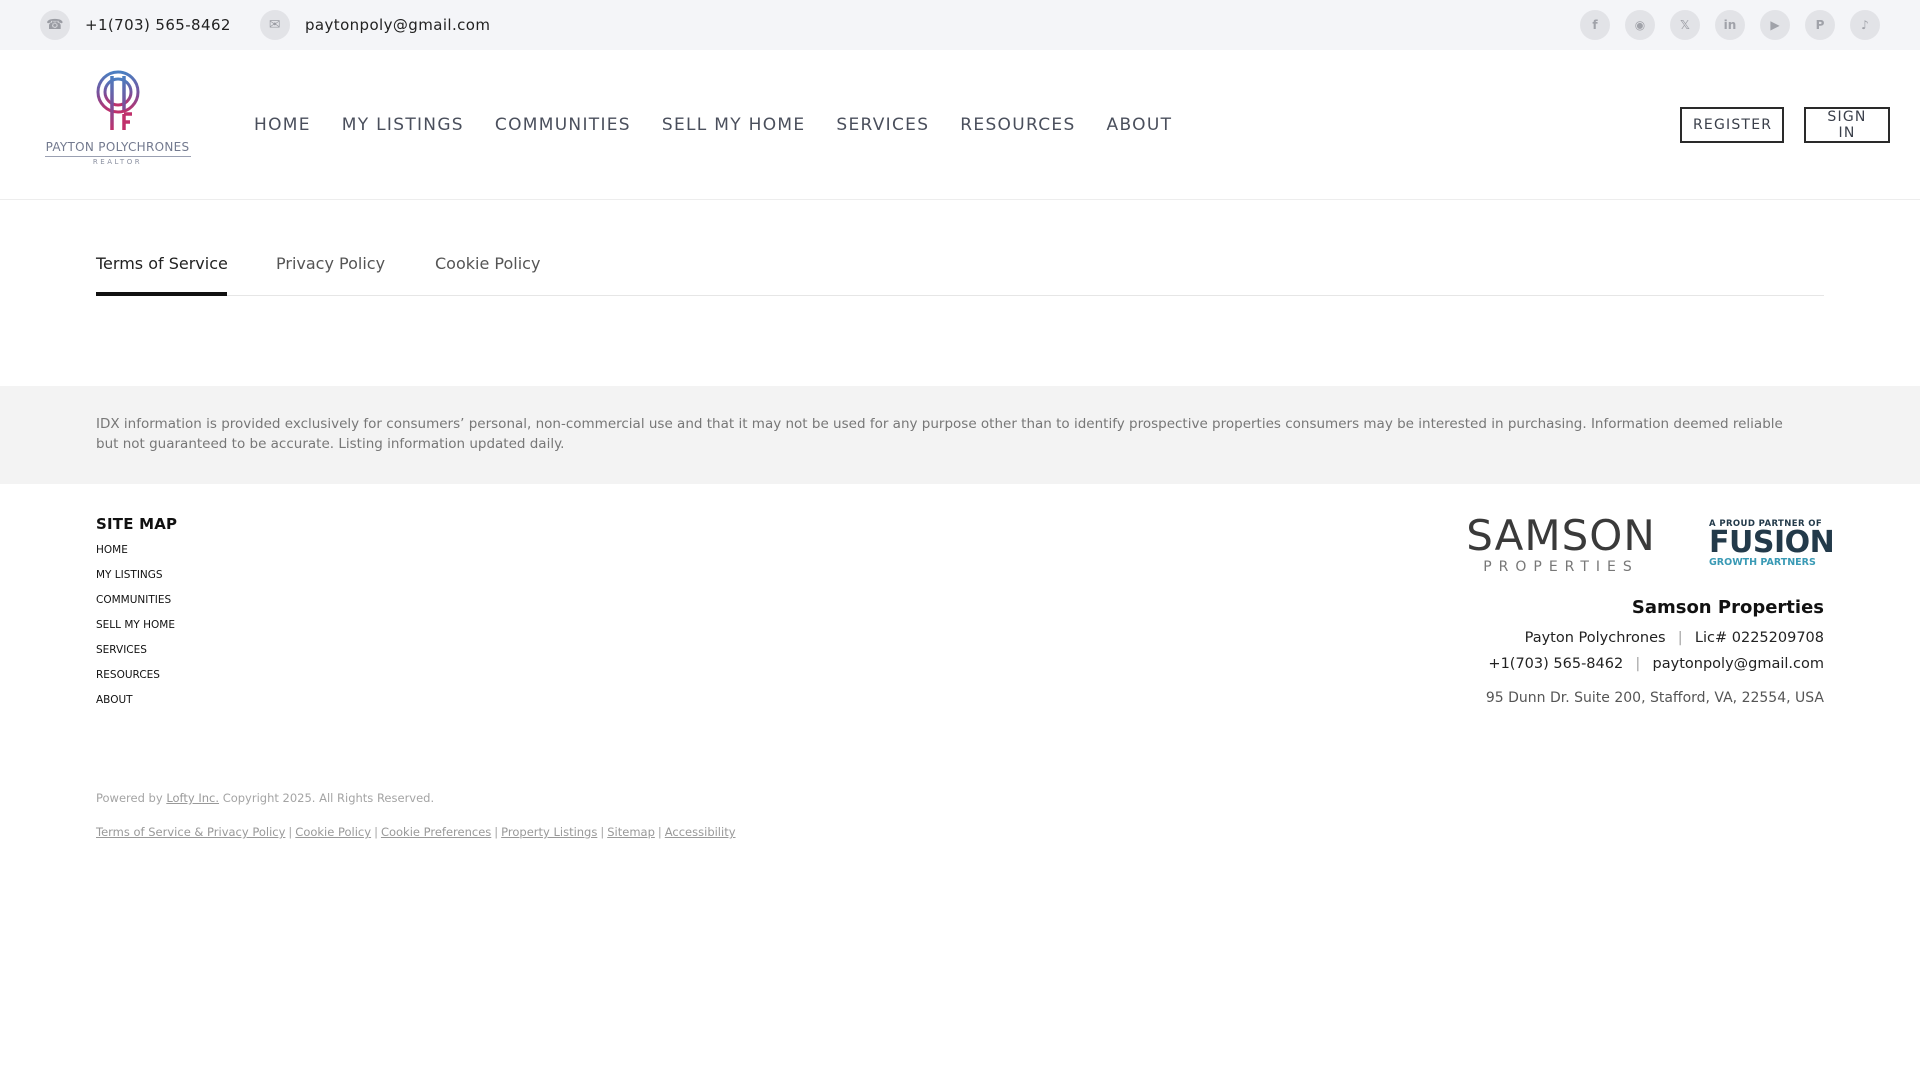  I want to click on samson-logo-main: SAMSON, so click(1561, 535).